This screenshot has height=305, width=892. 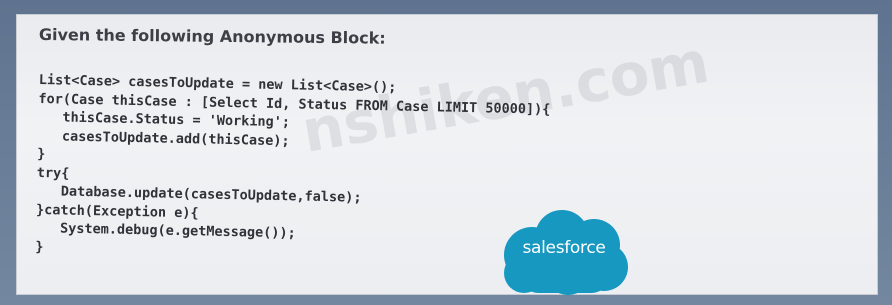 I want to click on salesforce-logo: salesforce, so click(x=564, y=252).